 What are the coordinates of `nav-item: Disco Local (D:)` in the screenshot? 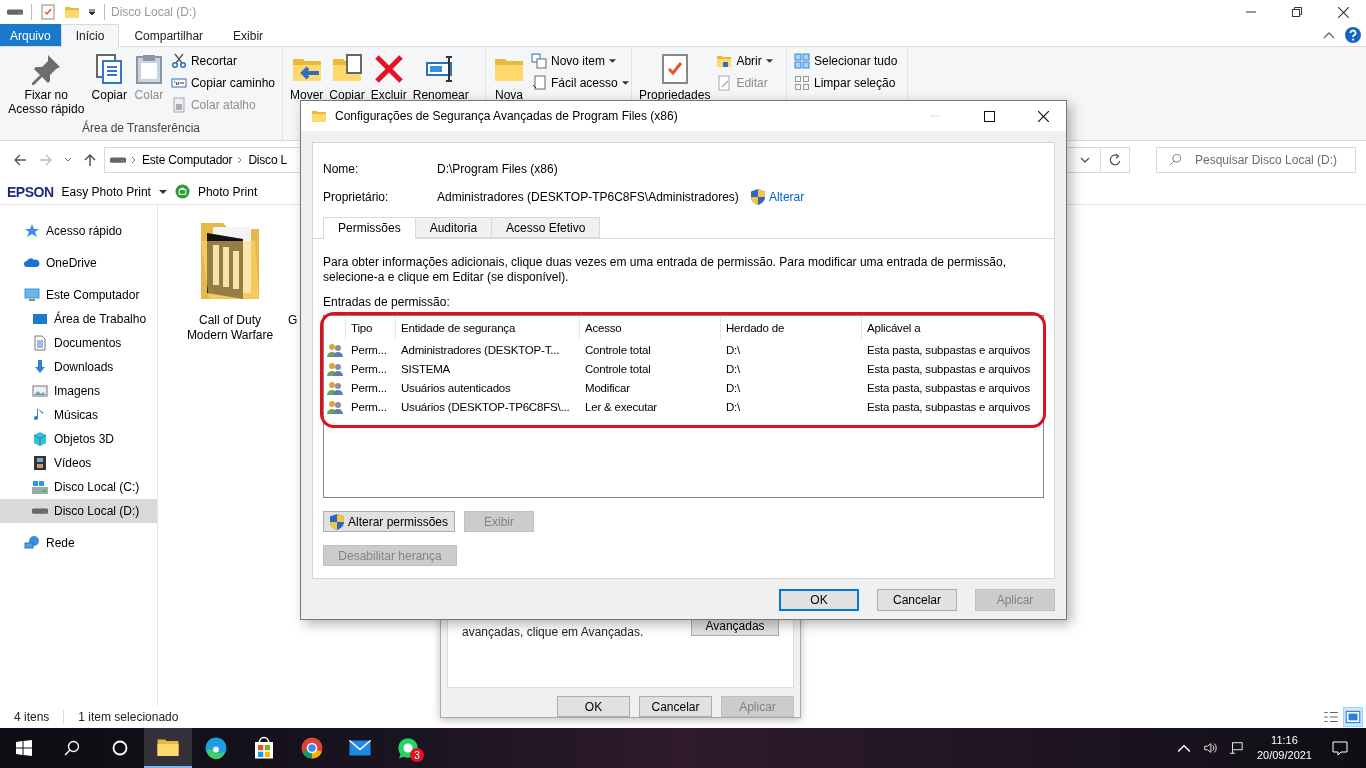 It's located at (78, 511).